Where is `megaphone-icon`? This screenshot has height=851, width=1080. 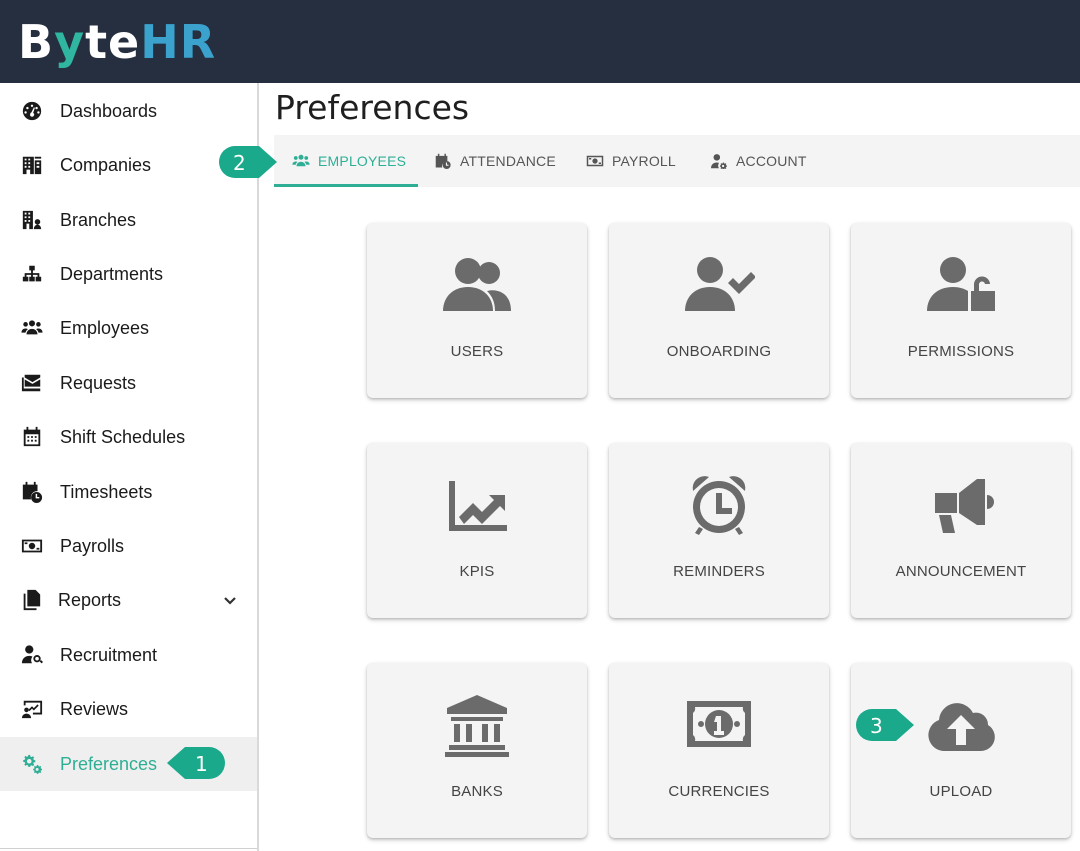
megaphone-icon is located at coordinates (961, 505).